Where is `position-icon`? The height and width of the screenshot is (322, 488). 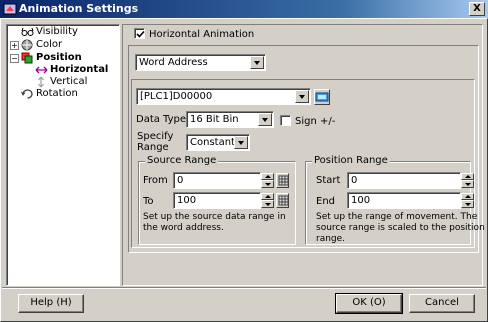 position-icon is located at coordinates (27, 58).